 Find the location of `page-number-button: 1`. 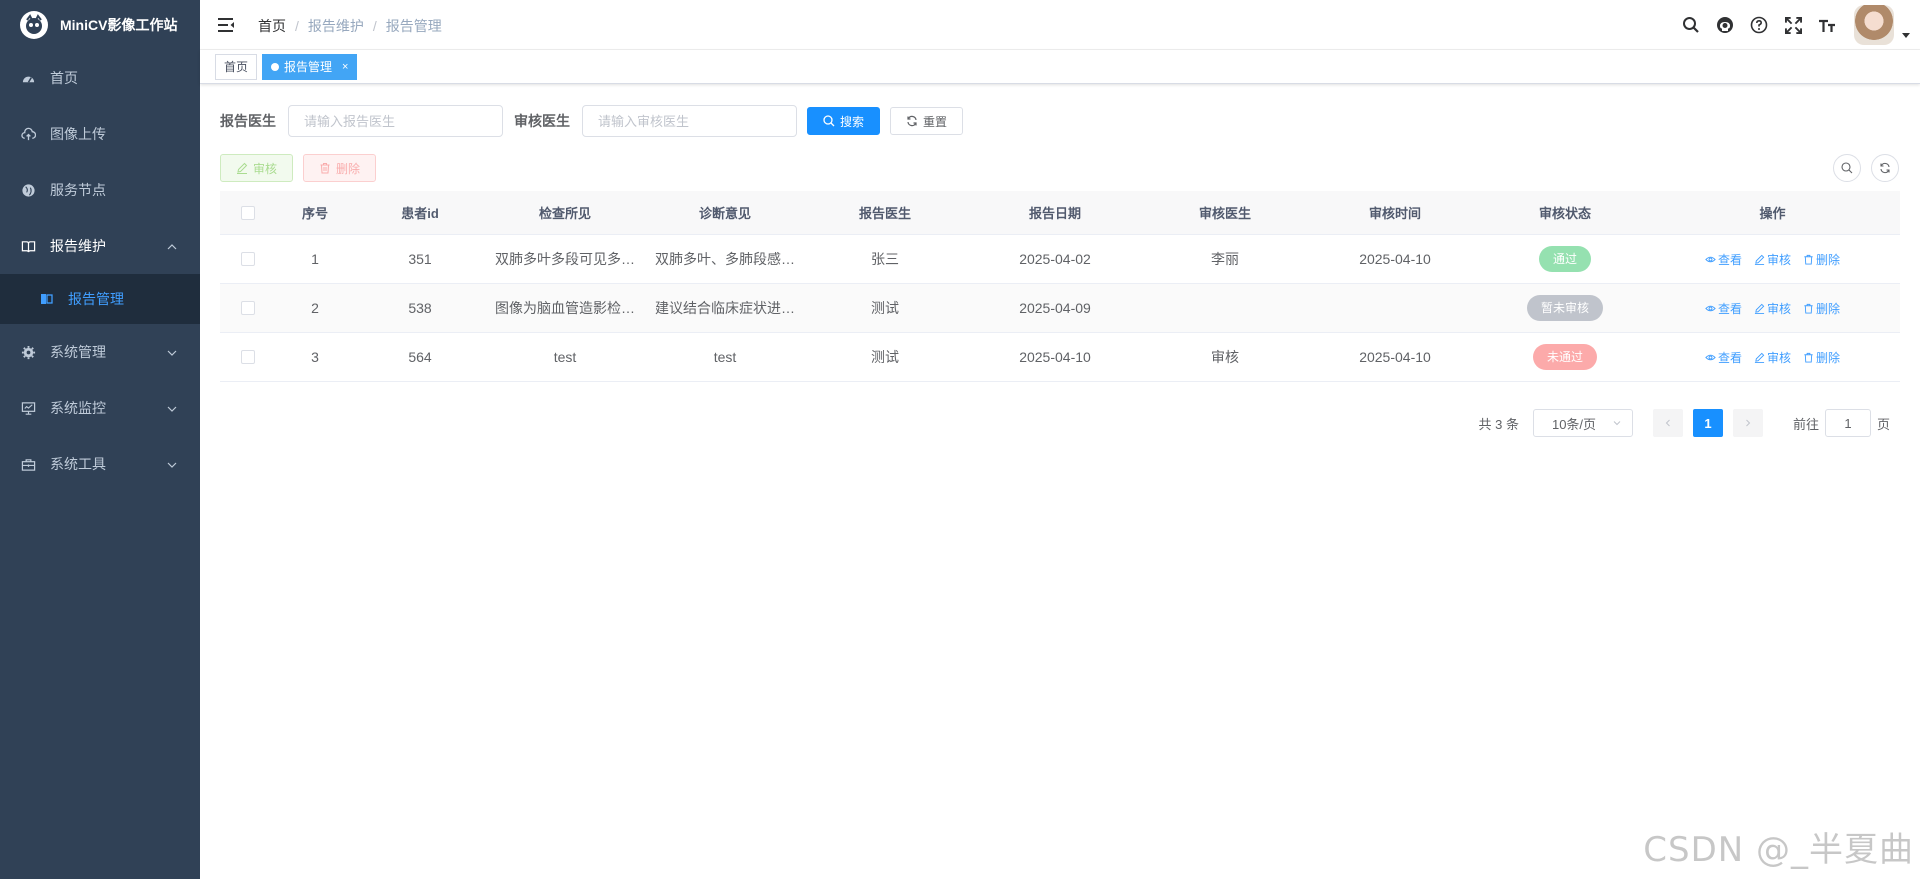

page-number-button: 1 is located at coordinates (1707, 423).